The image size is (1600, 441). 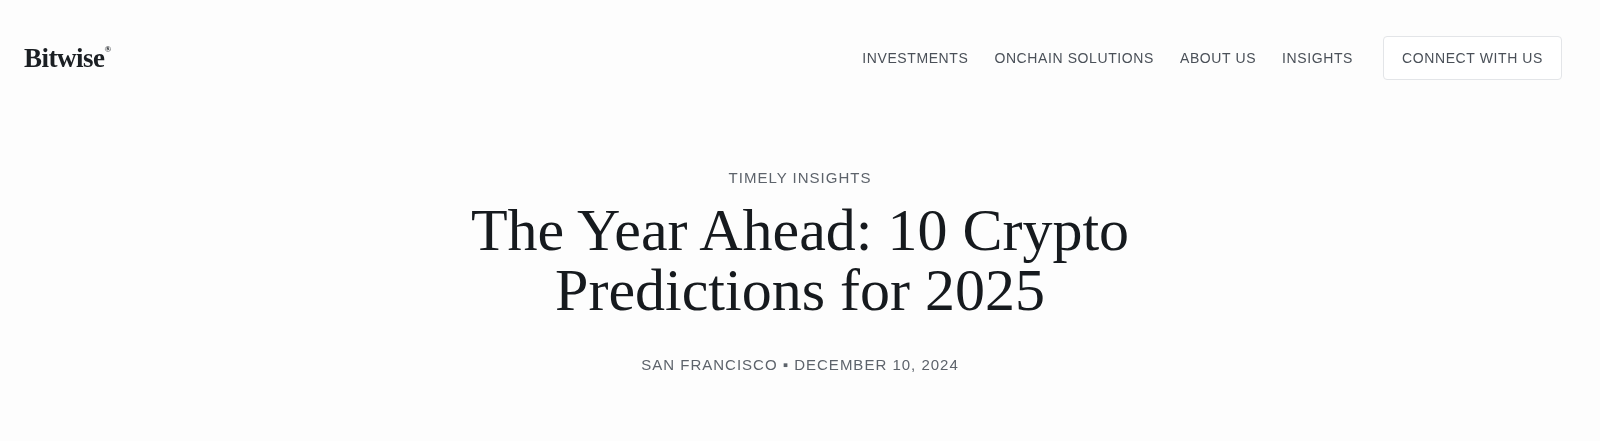 What do you see at coordinates (1218, 58) in the screenshot?
I see `nav-link: ABOUT US` at bounding box center [1218, 58].